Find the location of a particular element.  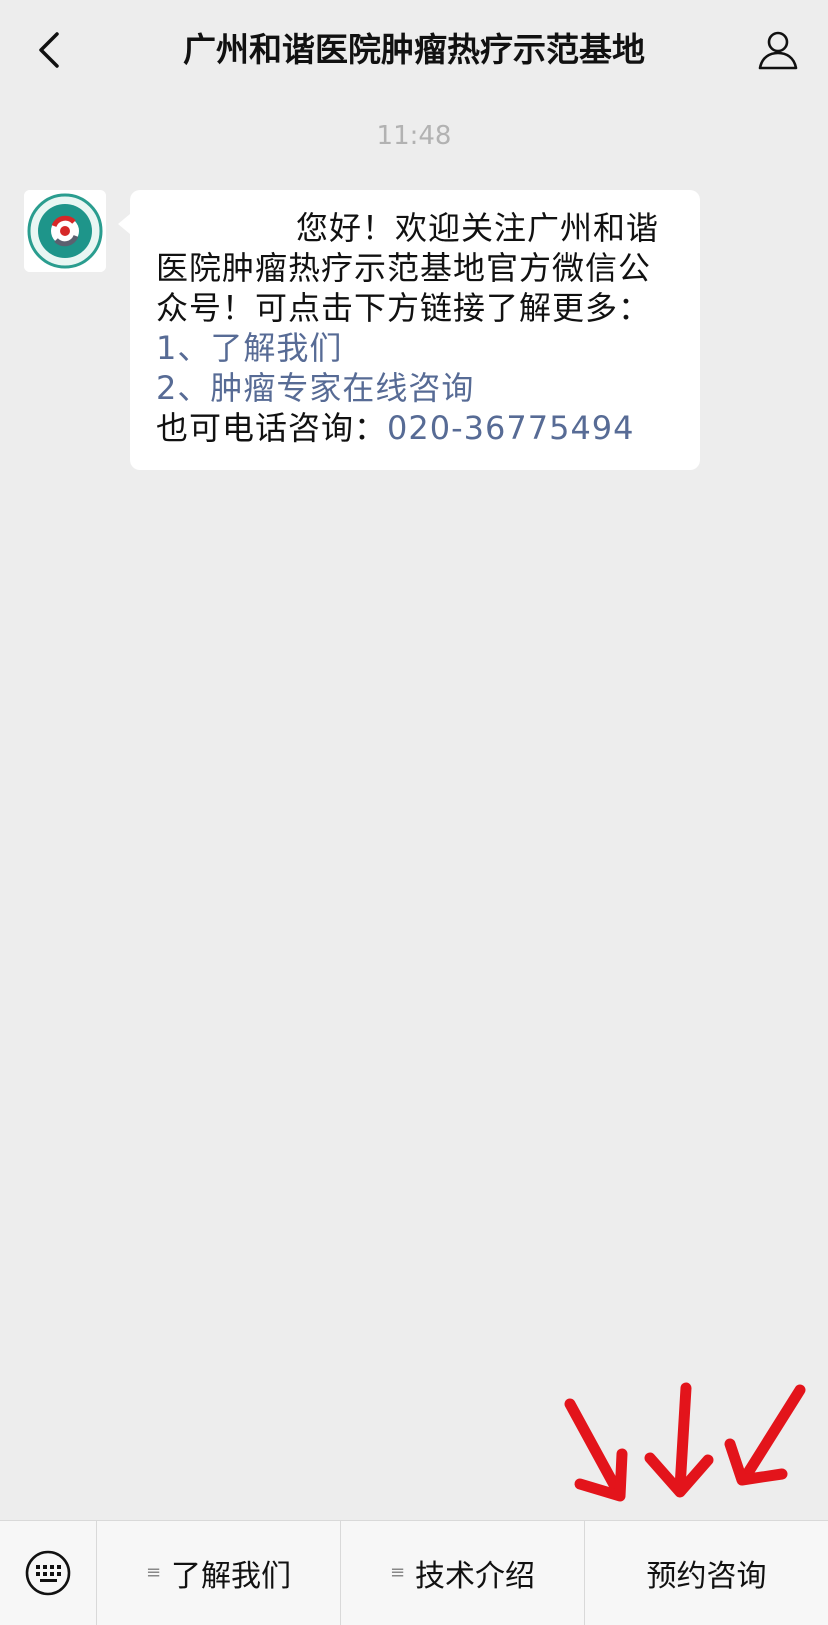

chevron-left-icon is located at coordinates (49, 50).